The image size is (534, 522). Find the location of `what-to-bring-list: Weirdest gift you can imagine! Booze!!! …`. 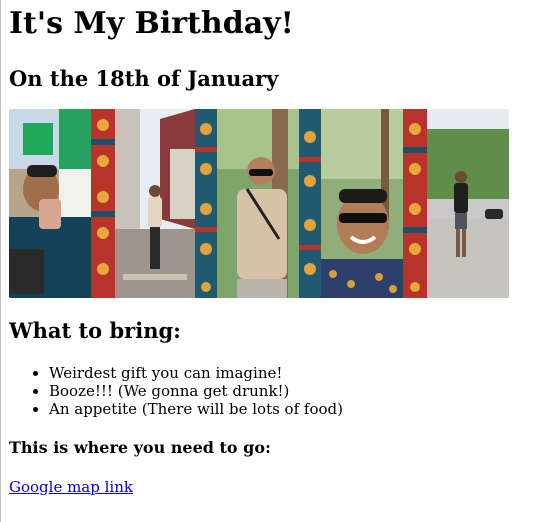

what-to-bring-list: Weirdest gift you can imagine! Booze!!! … is located at coordinates (176, 391).